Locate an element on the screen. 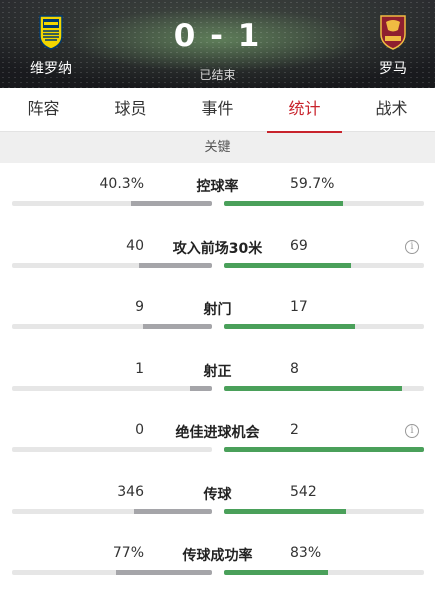 The height and width of the screenshot is (594, 435). stat-label: 传球 is located at coordinates (217, 494).